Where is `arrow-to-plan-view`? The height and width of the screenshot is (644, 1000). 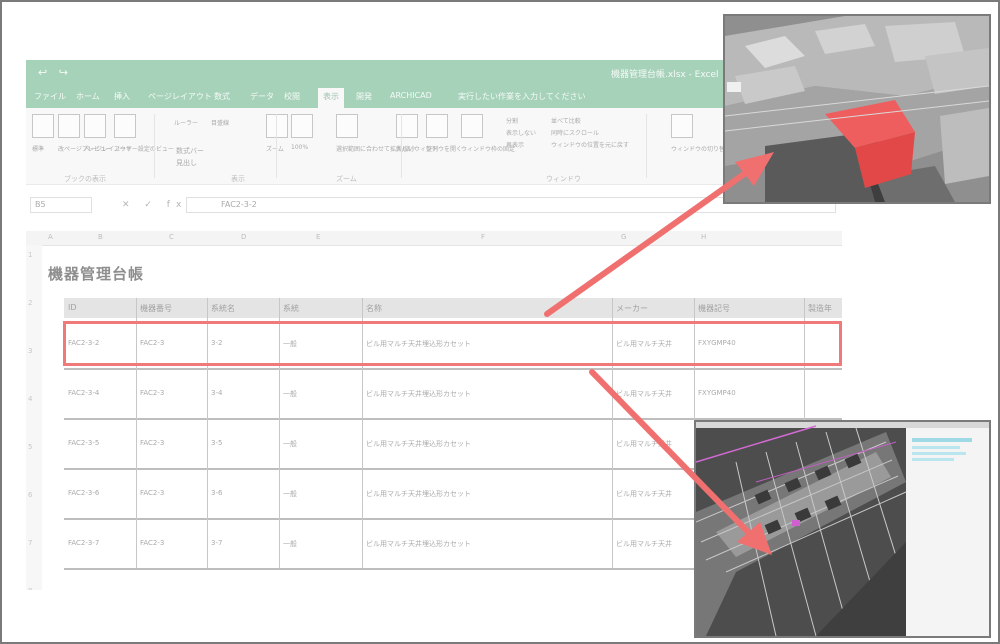
arrow-to-plan-view is located at coordinates (671, 453).